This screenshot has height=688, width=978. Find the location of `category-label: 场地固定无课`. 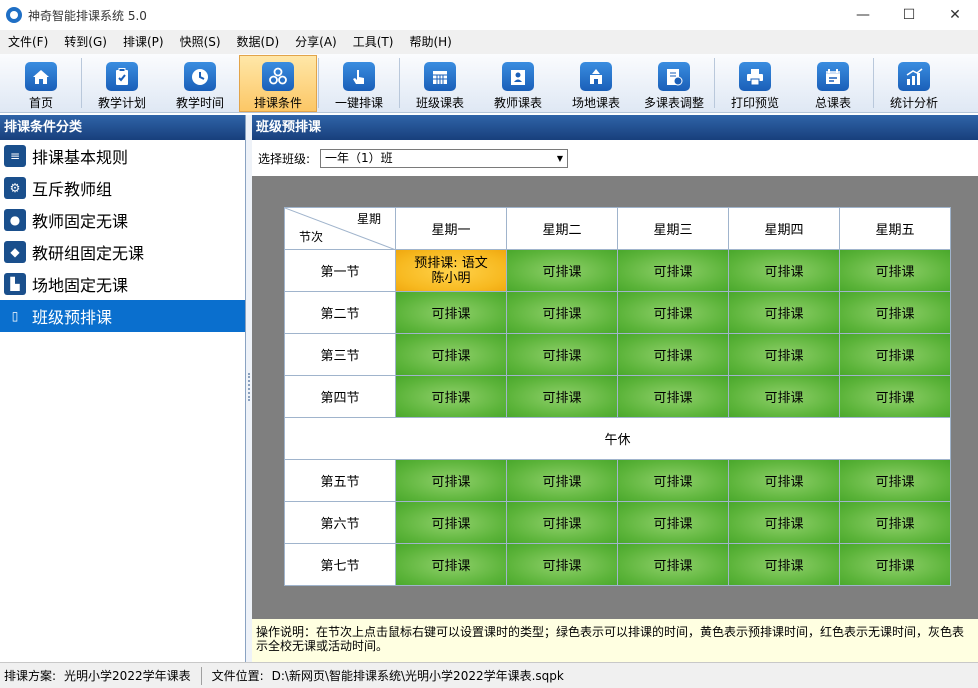

category-label: 场地固定无课 is located at coordinates (80, 285).